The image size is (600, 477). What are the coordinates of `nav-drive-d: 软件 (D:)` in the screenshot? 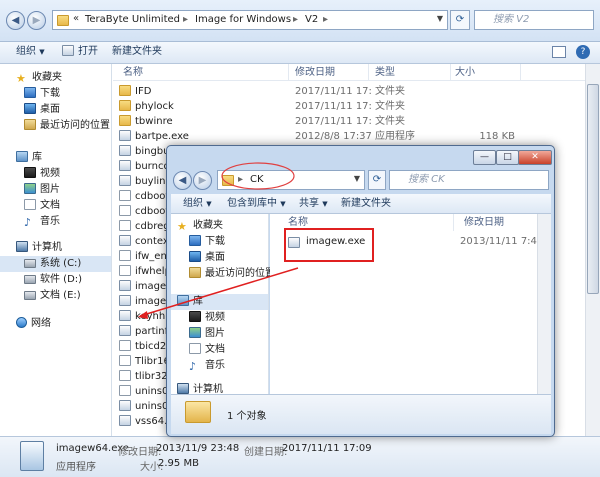 It's located at (67, 280).